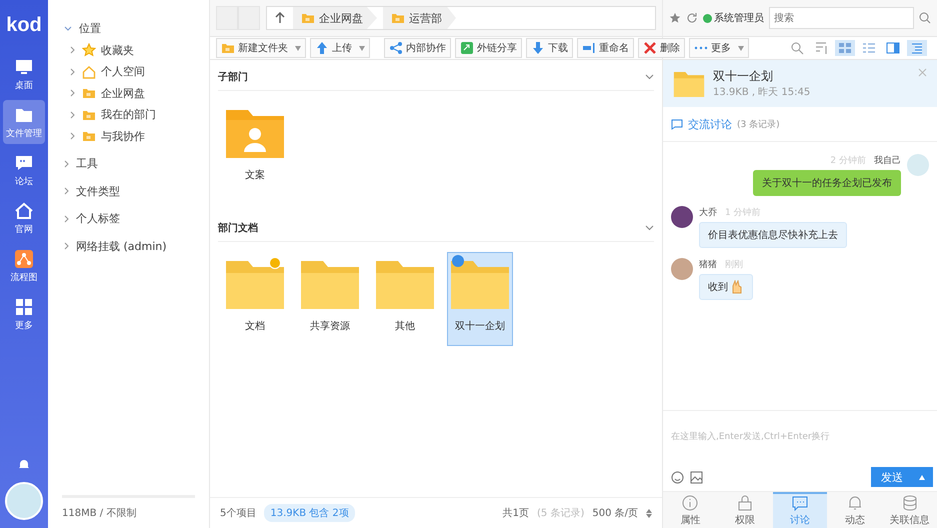  What do you see at coordinates (925, 18) in the screenshot?
I see `search-icon` at bounding box center [925, 18].